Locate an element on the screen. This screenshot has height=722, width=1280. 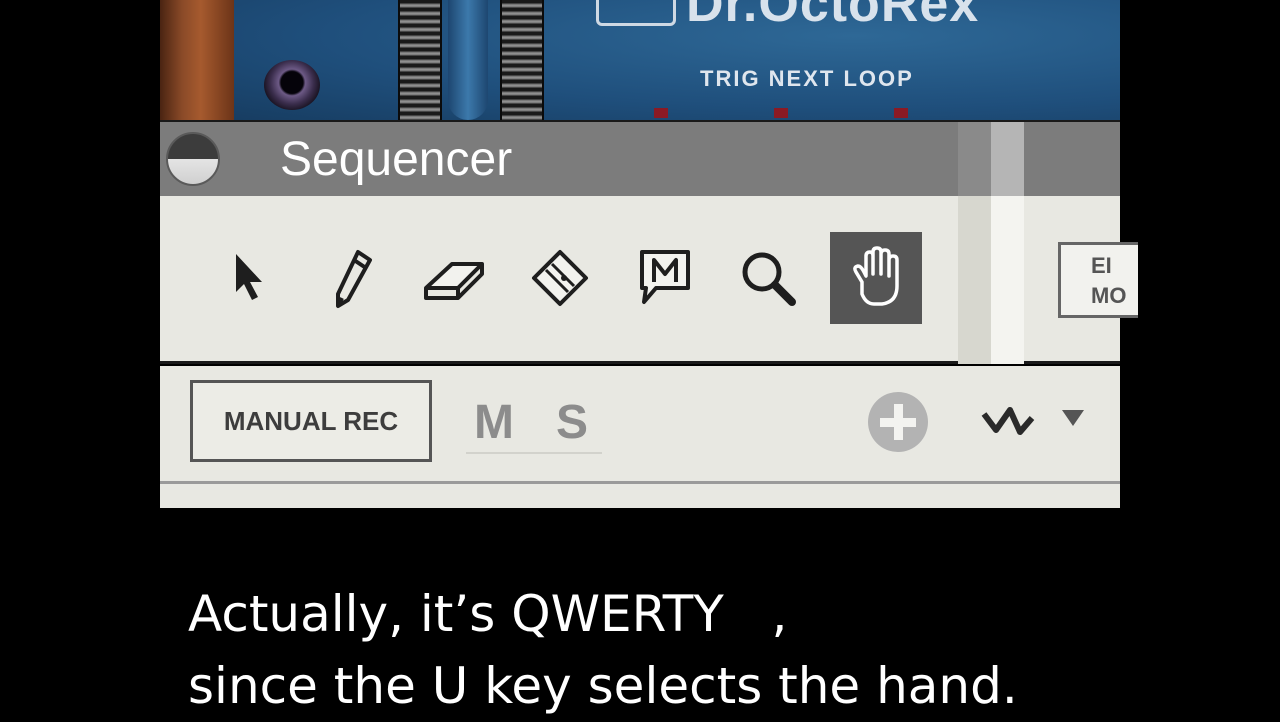
rack-device-dr-octorex: Dr.OctoRex TRIG NEXT LOOP is located at coordinates (640, 60).